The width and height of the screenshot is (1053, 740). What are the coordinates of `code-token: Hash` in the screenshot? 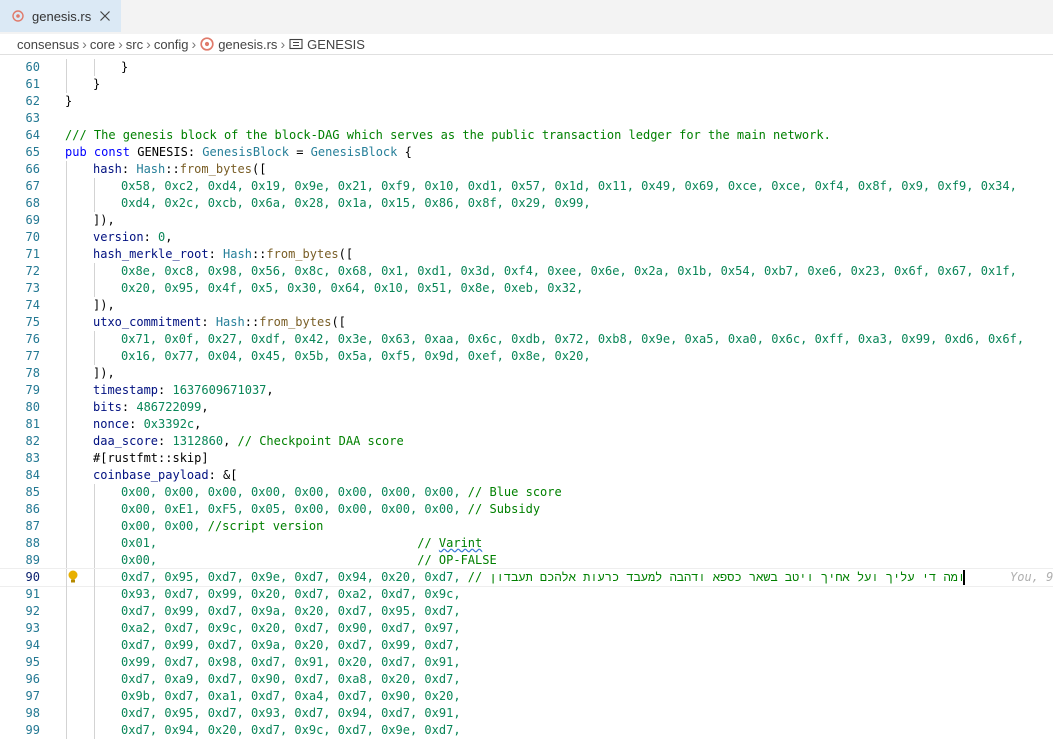 It's located at (151, 169).